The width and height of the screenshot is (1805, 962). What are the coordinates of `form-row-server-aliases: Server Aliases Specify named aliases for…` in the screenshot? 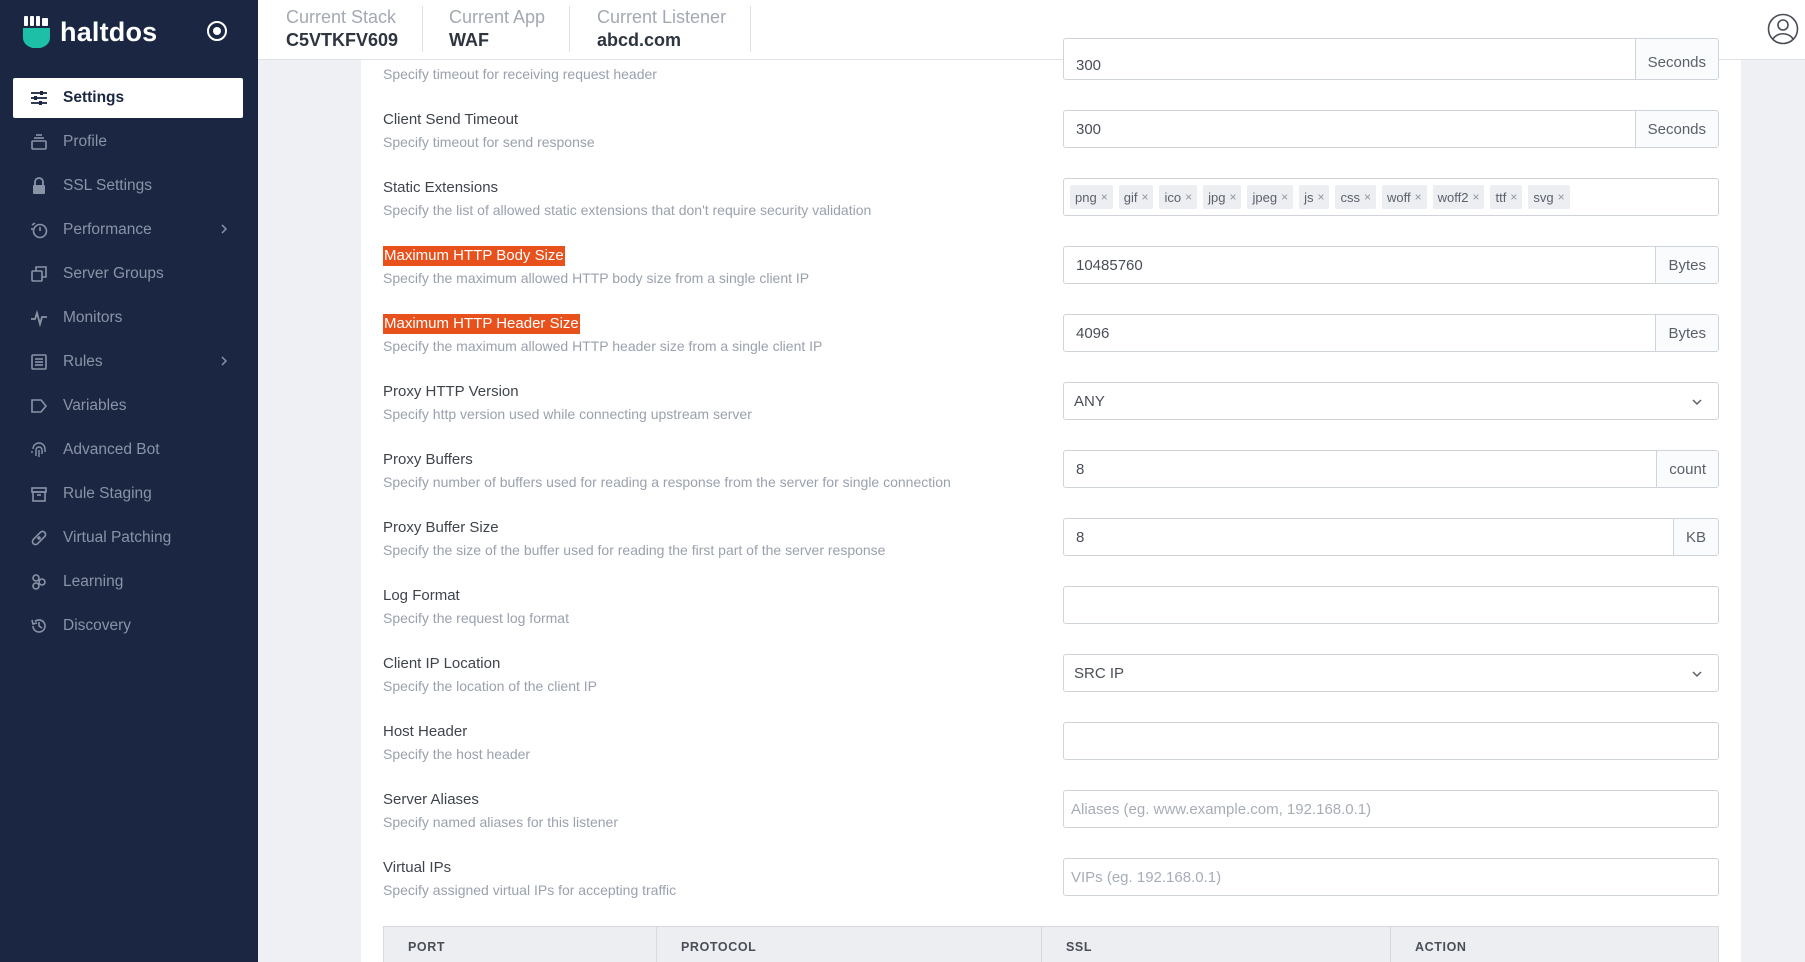 It's located at (1051, 818).